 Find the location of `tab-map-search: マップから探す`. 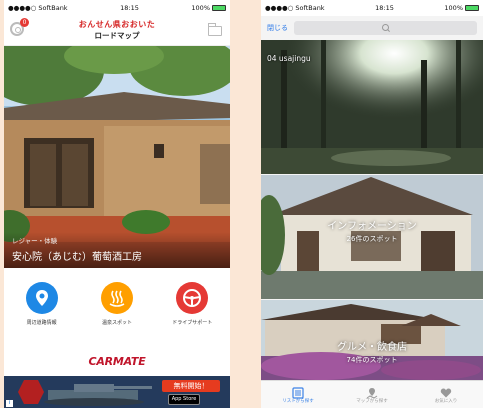

tab-map-search: マップから探す is located at coordinates (372, 394).